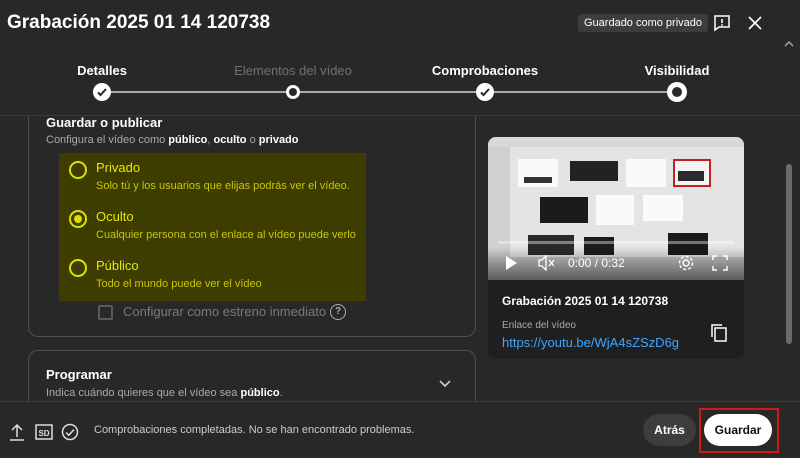  I want to click on timecode: 0:00 / 0:32, so click(596, 263).